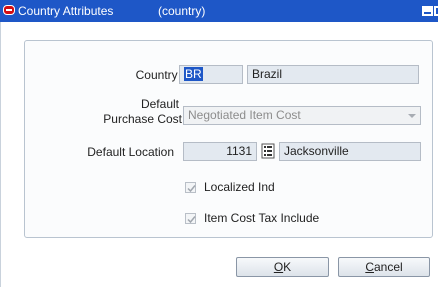 The width and height of the screenshot is (438, 287). I want to click on cancel-button: Cancel, so click(384, 267).